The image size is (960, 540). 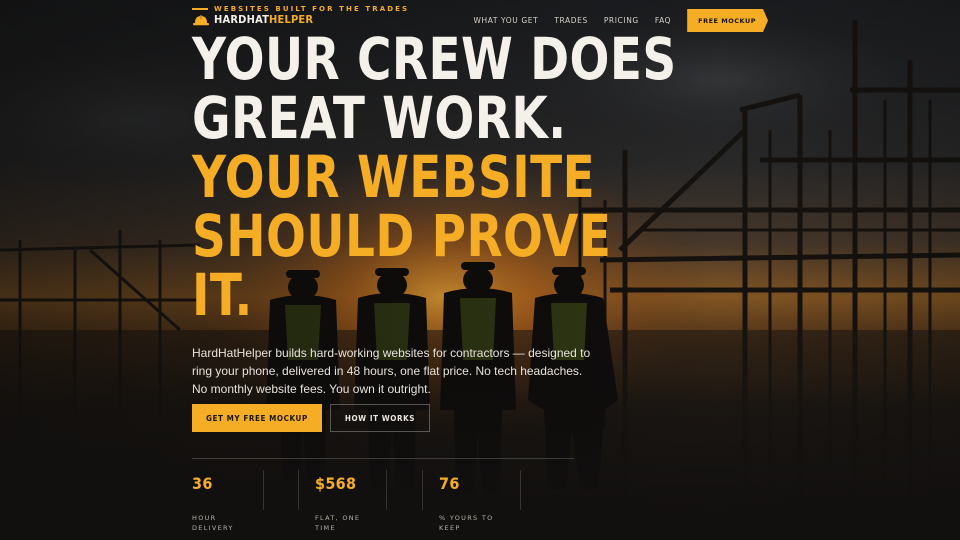 What do you see at coordinates (449, 483) in the screenshot?
I see `stat-value: 76` at bounding box center [449, 483].